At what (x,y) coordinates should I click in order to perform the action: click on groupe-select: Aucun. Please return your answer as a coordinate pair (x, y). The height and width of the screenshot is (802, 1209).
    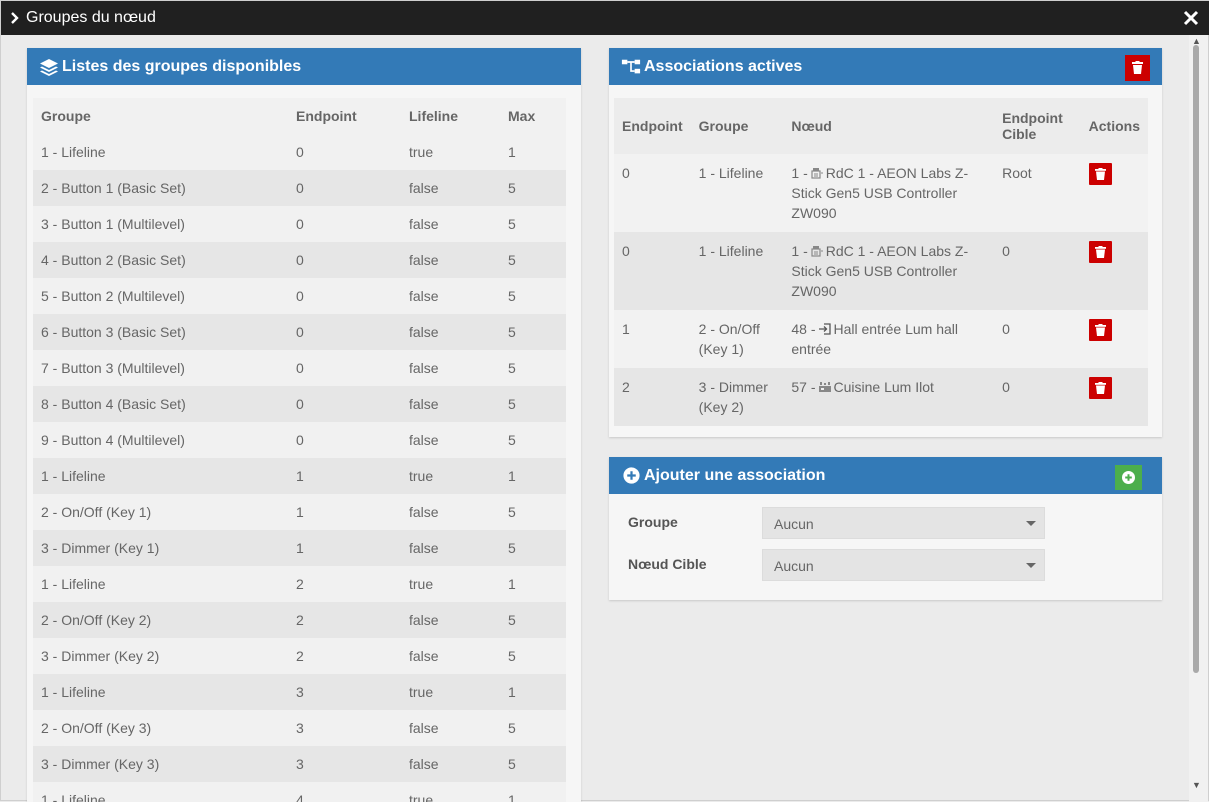
    Looking at the image, I should click on (903, 523).